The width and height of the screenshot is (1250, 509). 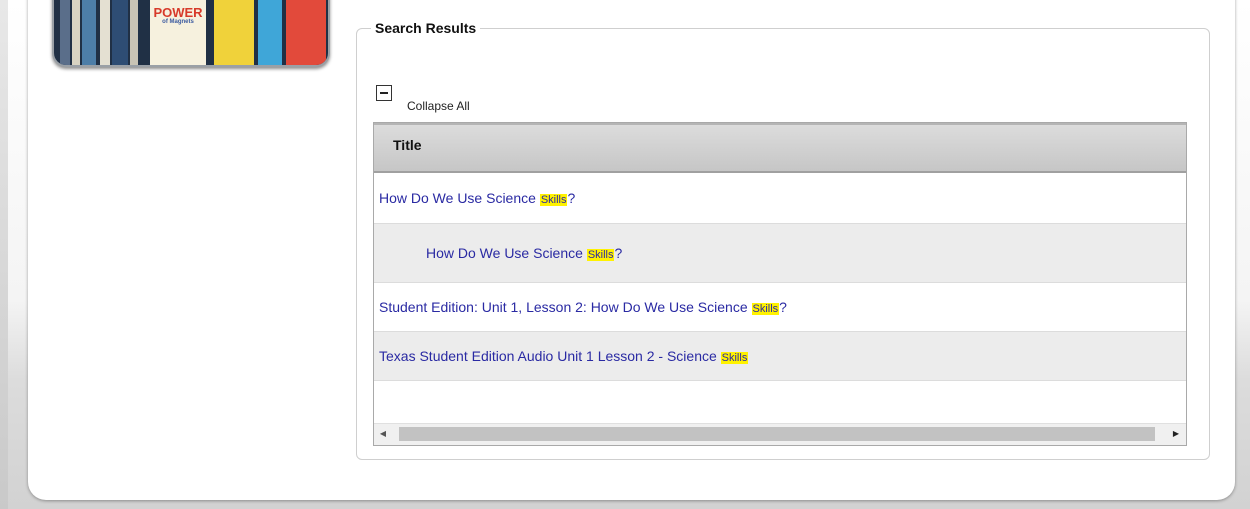 What do you see at coordinates (178, 22) in the screenshot?
I see `poster-subtitle: of Magnets` at bounding box center [178, 22].